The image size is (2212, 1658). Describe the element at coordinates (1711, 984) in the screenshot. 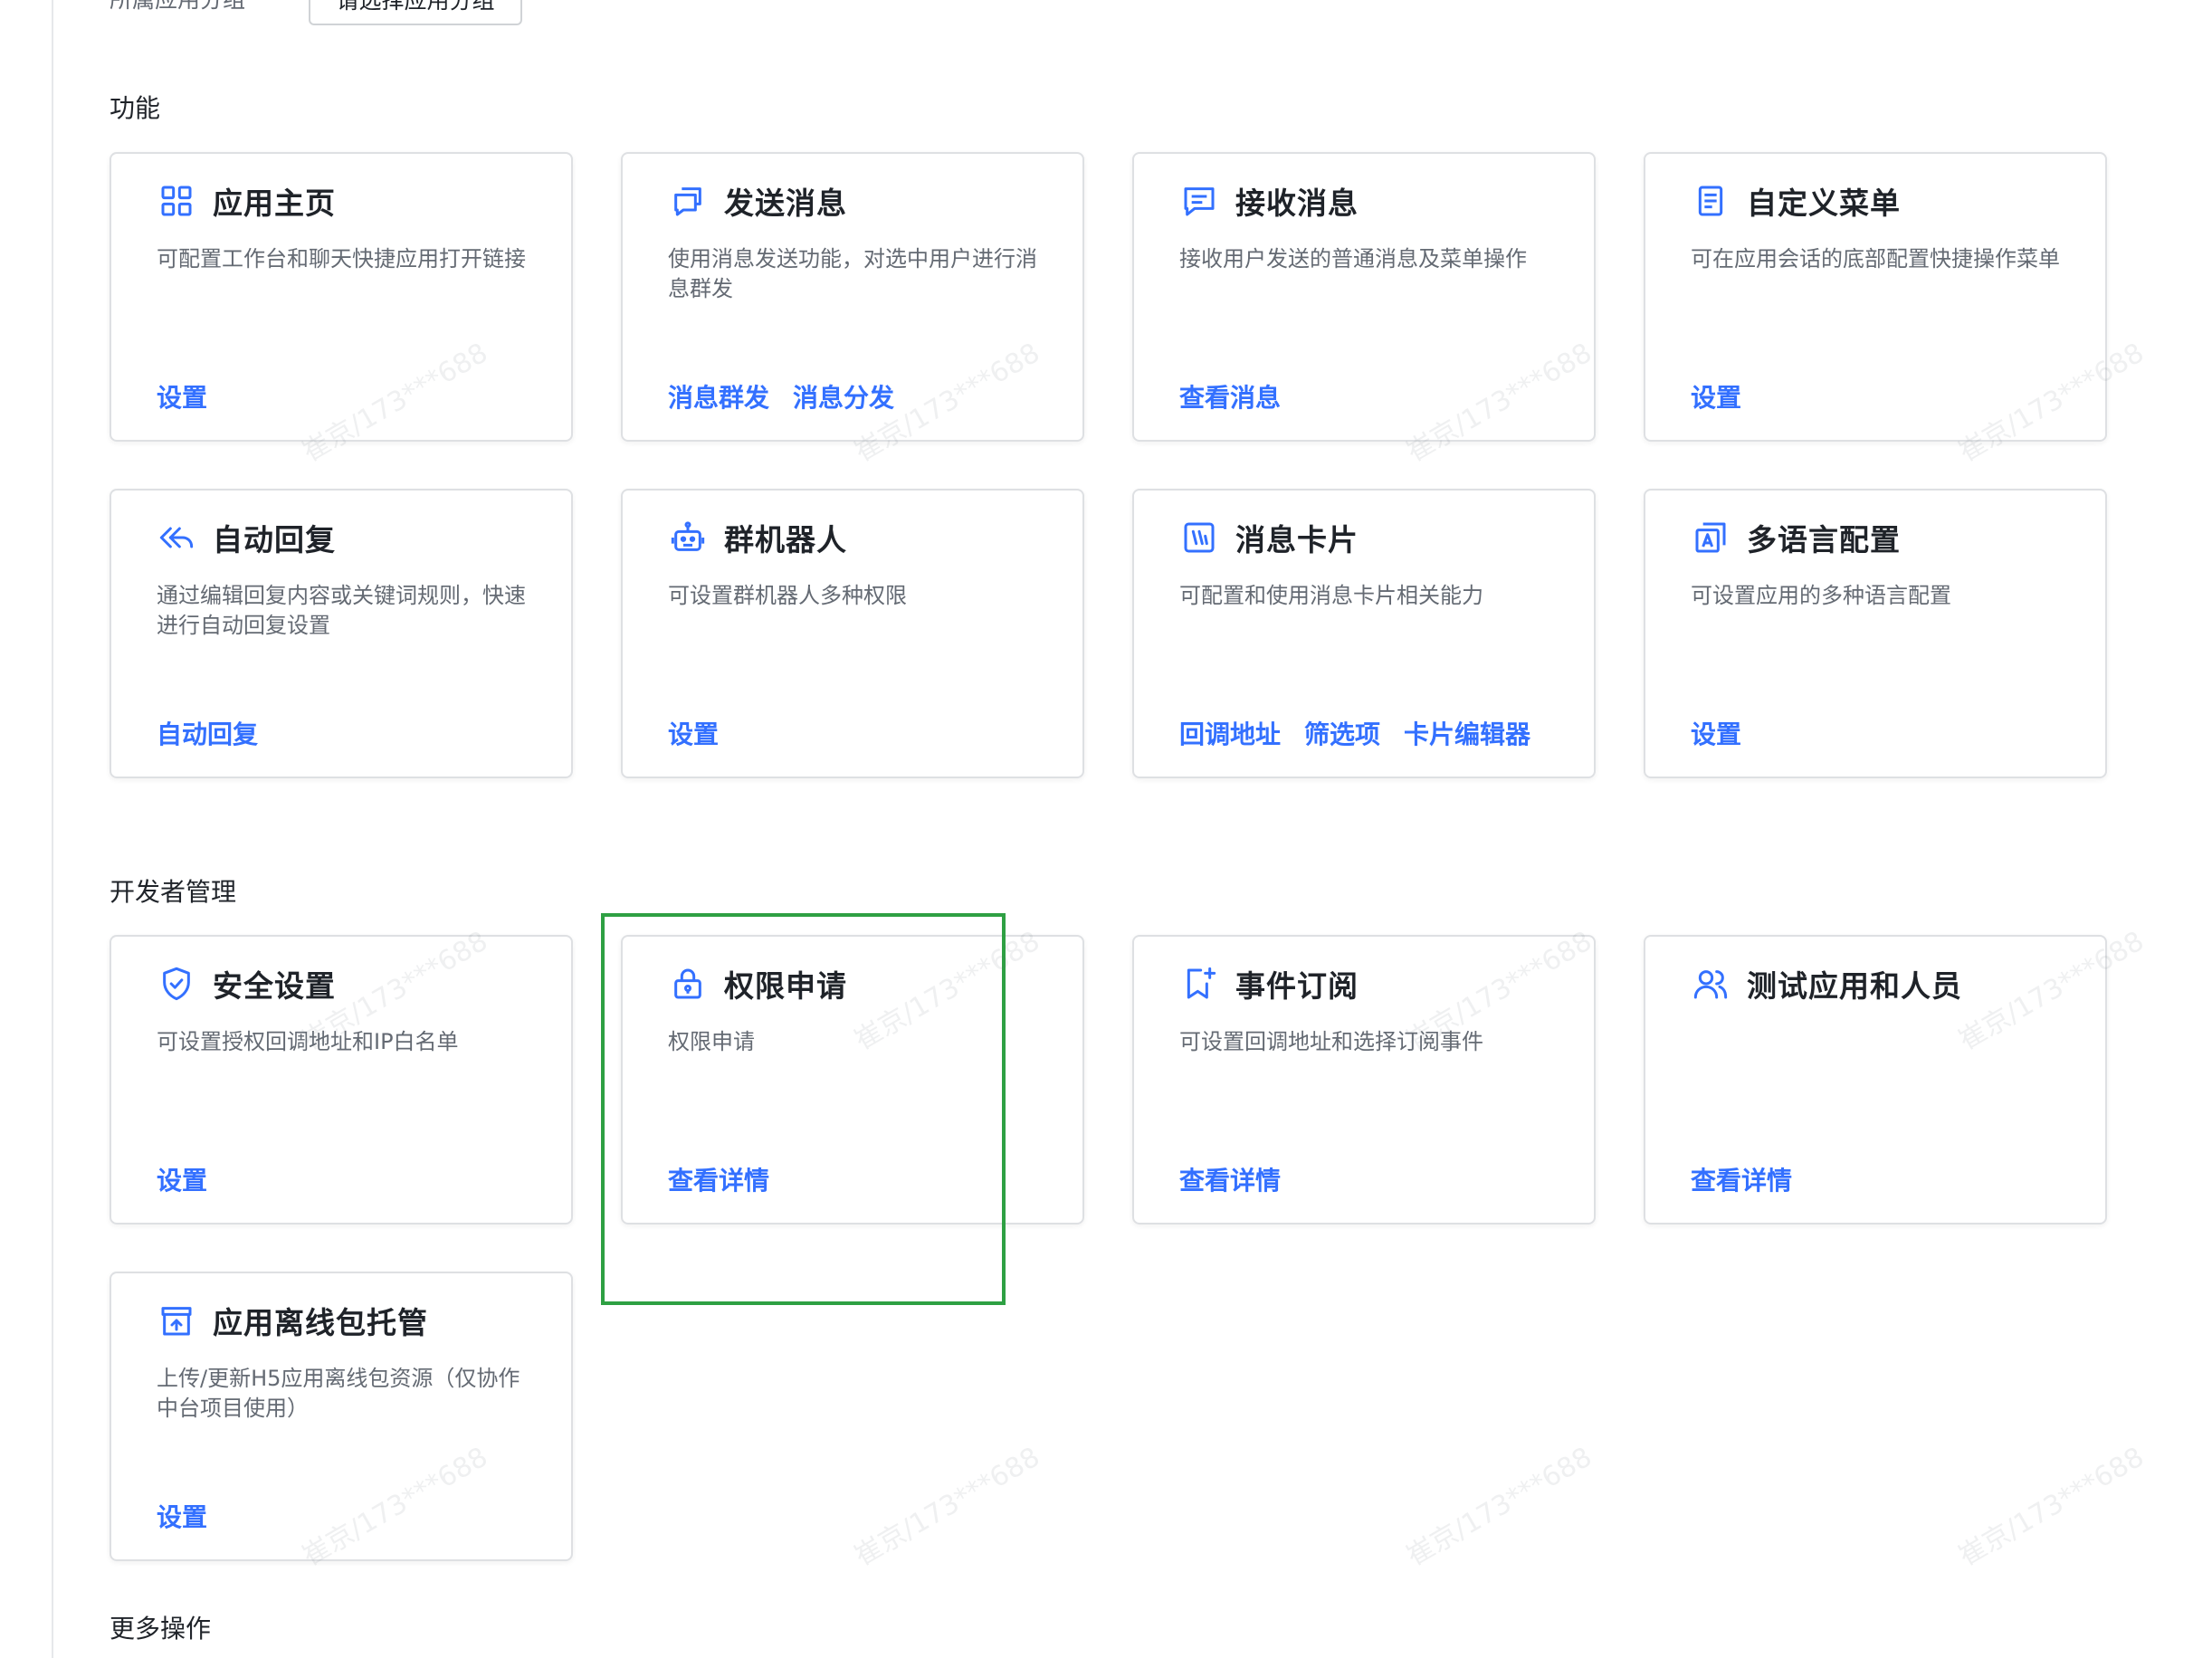

I see `users-icon` at that location.